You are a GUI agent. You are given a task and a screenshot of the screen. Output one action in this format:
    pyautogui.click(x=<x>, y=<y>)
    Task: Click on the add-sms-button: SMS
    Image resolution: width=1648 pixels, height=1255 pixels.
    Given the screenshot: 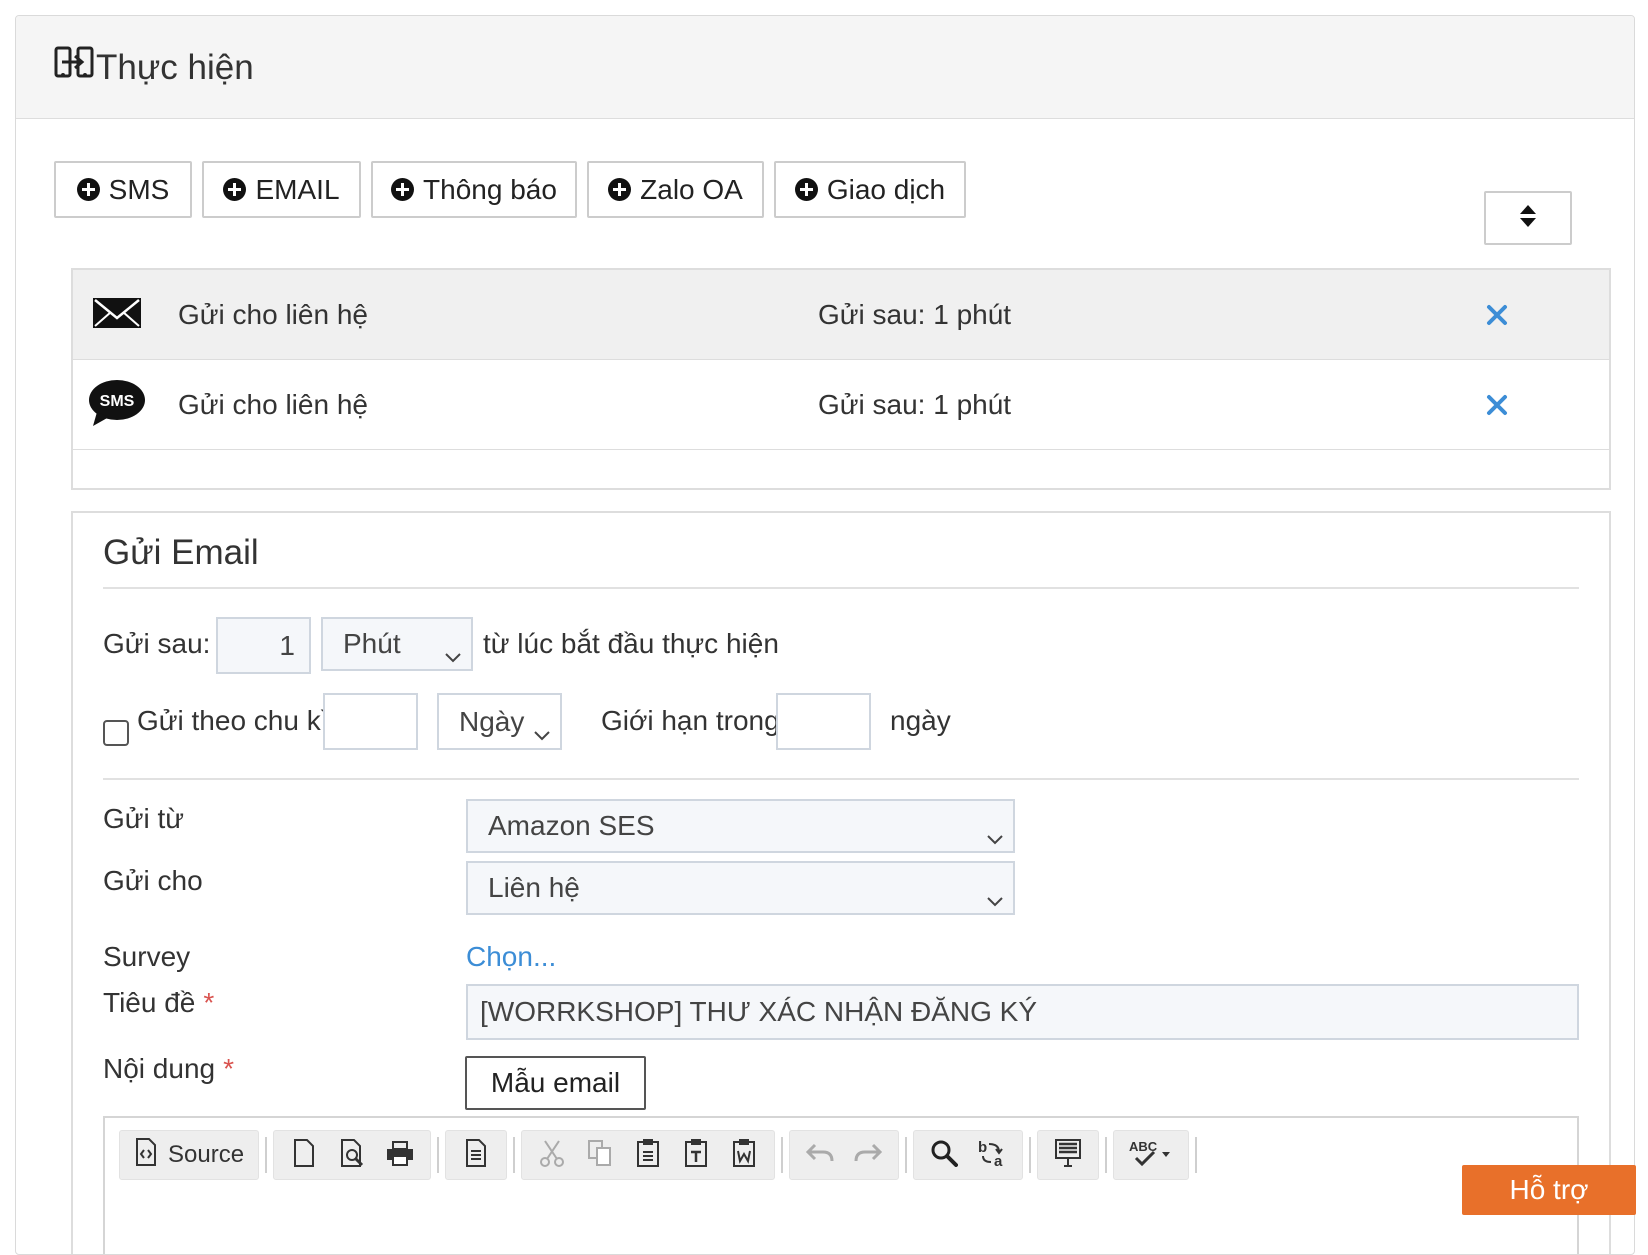 What is the action you would take?
    pyautogui.click(x=123, y=189)
    